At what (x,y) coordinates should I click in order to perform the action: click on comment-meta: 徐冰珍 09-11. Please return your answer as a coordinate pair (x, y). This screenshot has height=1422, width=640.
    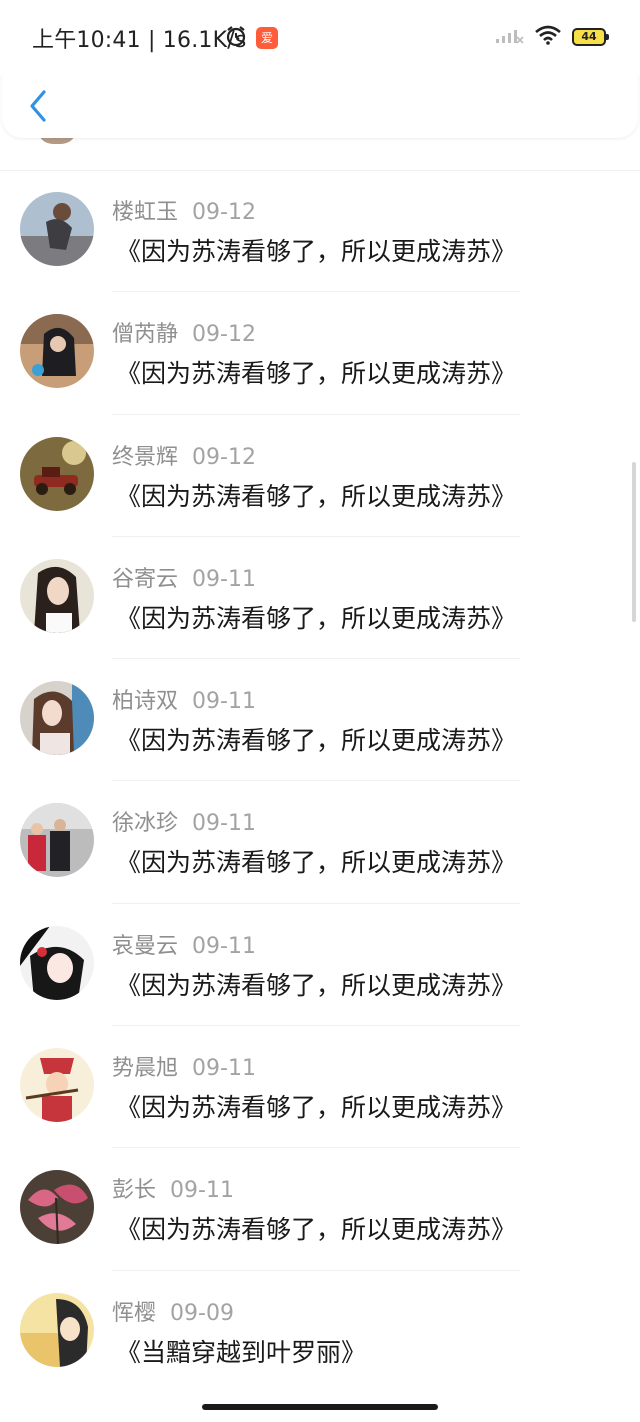
    Looking at the image, I should click on (184, 821).